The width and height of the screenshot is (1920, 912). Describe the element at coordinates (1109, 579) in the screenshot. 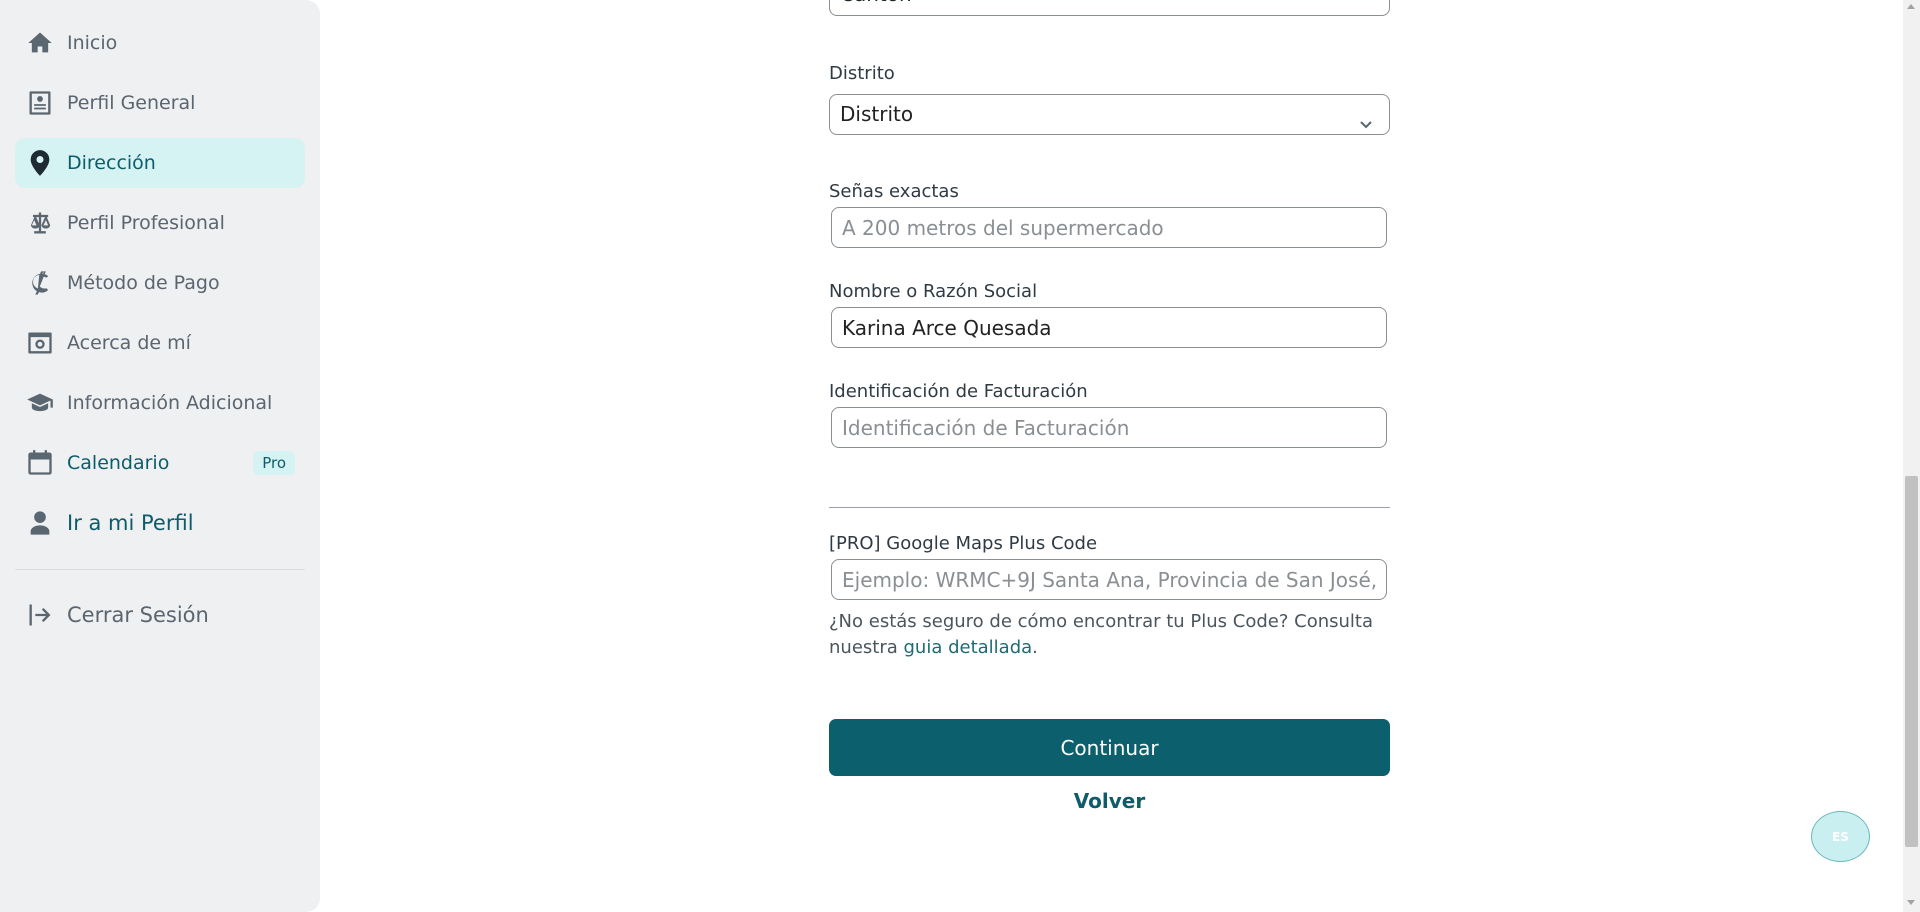

I see `plus-code-input` at that location.